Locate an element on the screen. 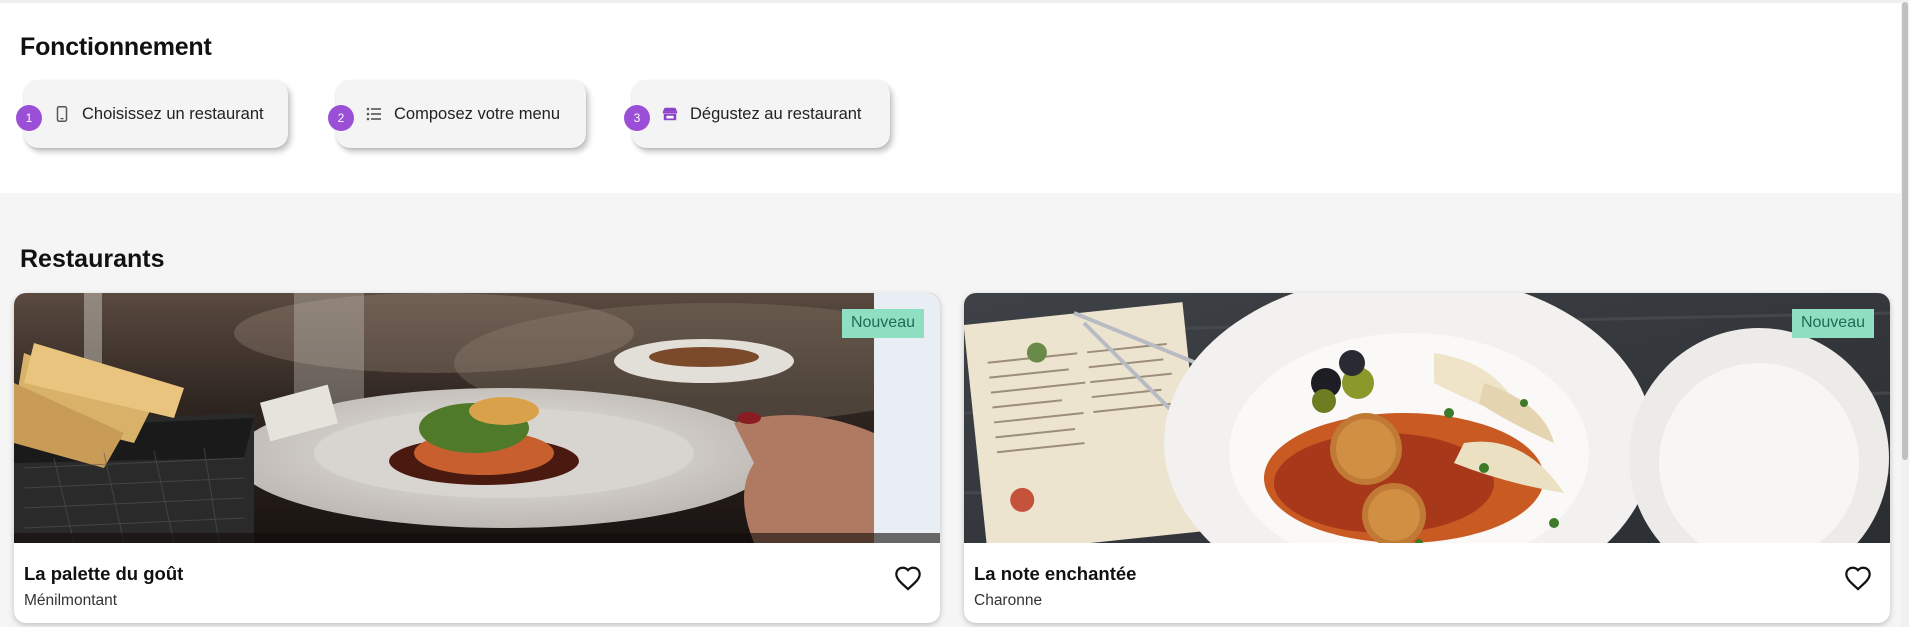 The image size is (1909, 627). scrollbar is located at coordinates (1905, 313).